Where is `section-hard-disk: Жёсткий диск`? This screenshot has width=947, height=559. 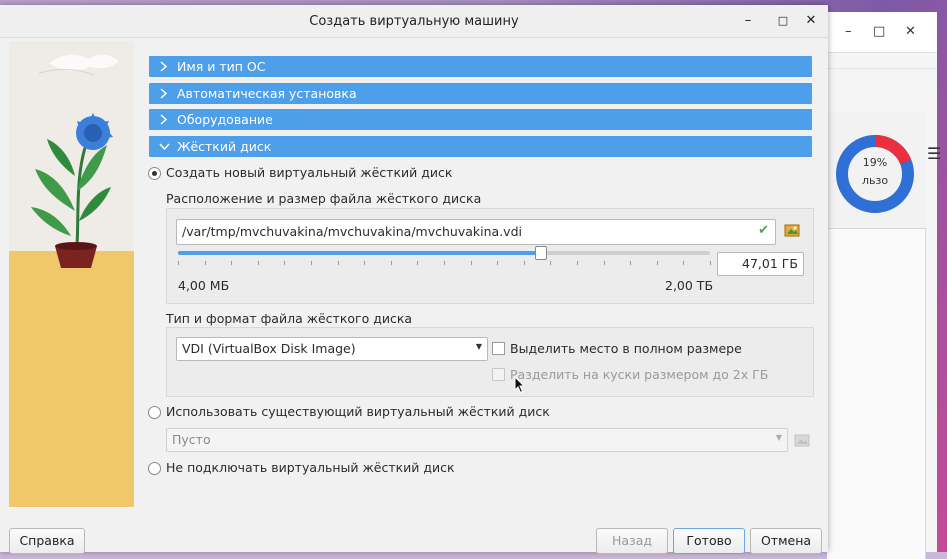 section-hard-disk: Жёсткий диск is located at coordinates (480, 146).